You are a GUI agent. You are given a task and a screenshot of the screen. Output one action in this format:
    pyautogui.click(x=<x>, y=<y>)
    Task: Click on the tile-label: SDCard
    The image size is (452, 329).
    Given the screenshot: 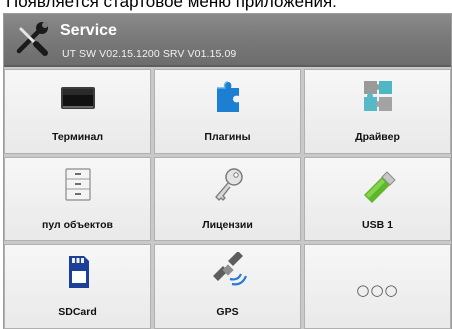 What is the action you would take?
    pyautogui.click(x=77, y=312)
    